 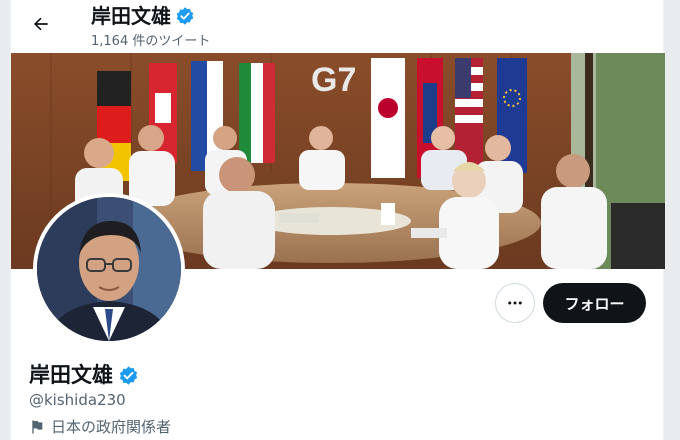 What do you see at coordinates (77, 400) in the screenshot?
I see `user-handle: @kishida230` at bounding box center [77, 400].